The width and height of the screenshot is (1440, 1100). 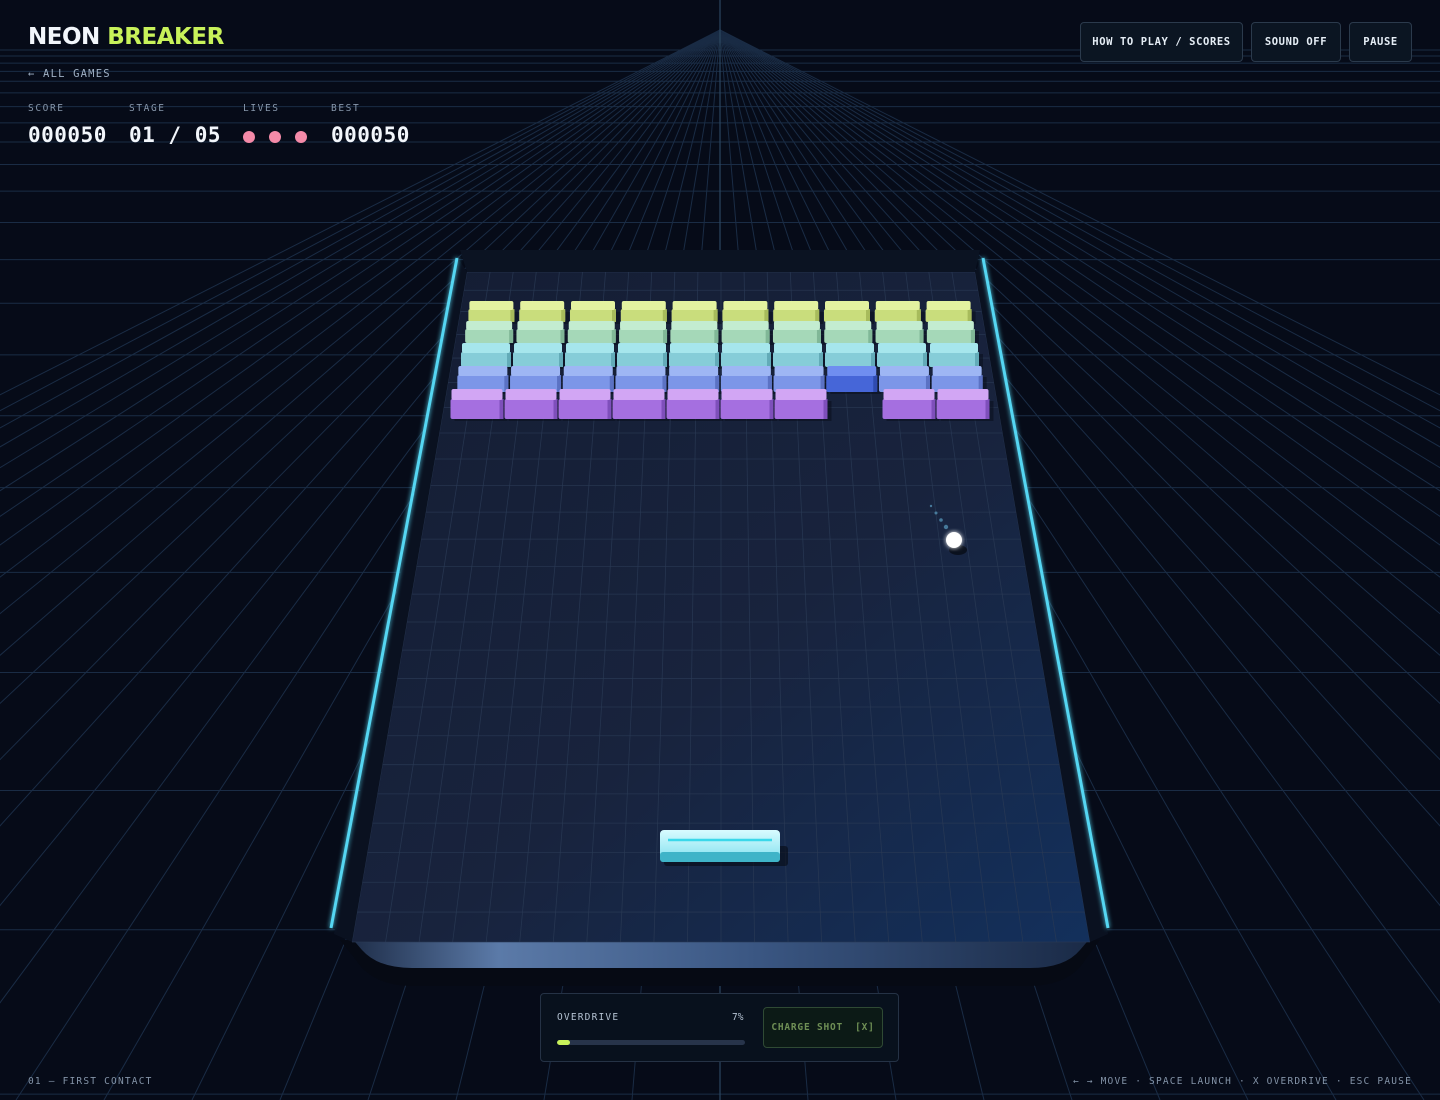 I want to click on level-name: 01 — FIRST CONTACT, so click(x=90, y=1081).